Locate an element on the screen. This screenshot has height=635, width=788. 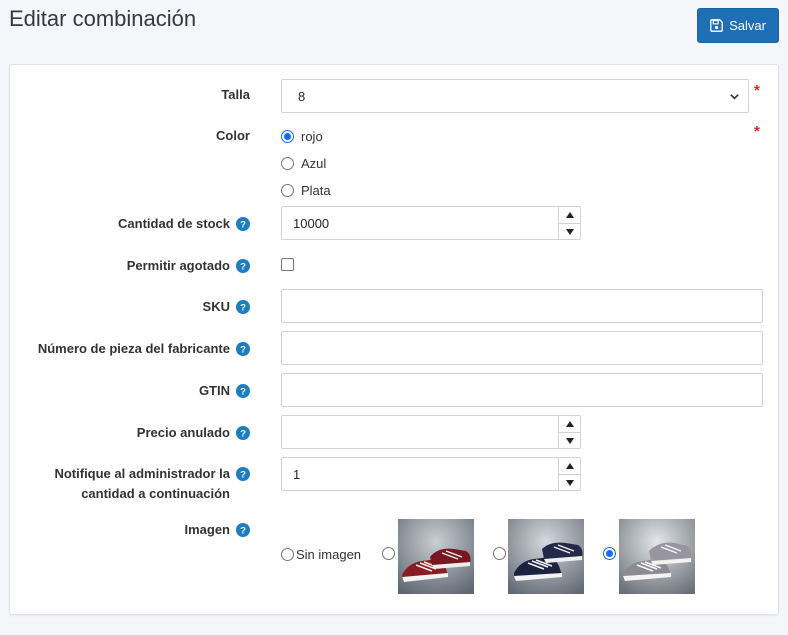
mpn-label-text: Número de pieza del fabricante is located at coordinates (133, 348).